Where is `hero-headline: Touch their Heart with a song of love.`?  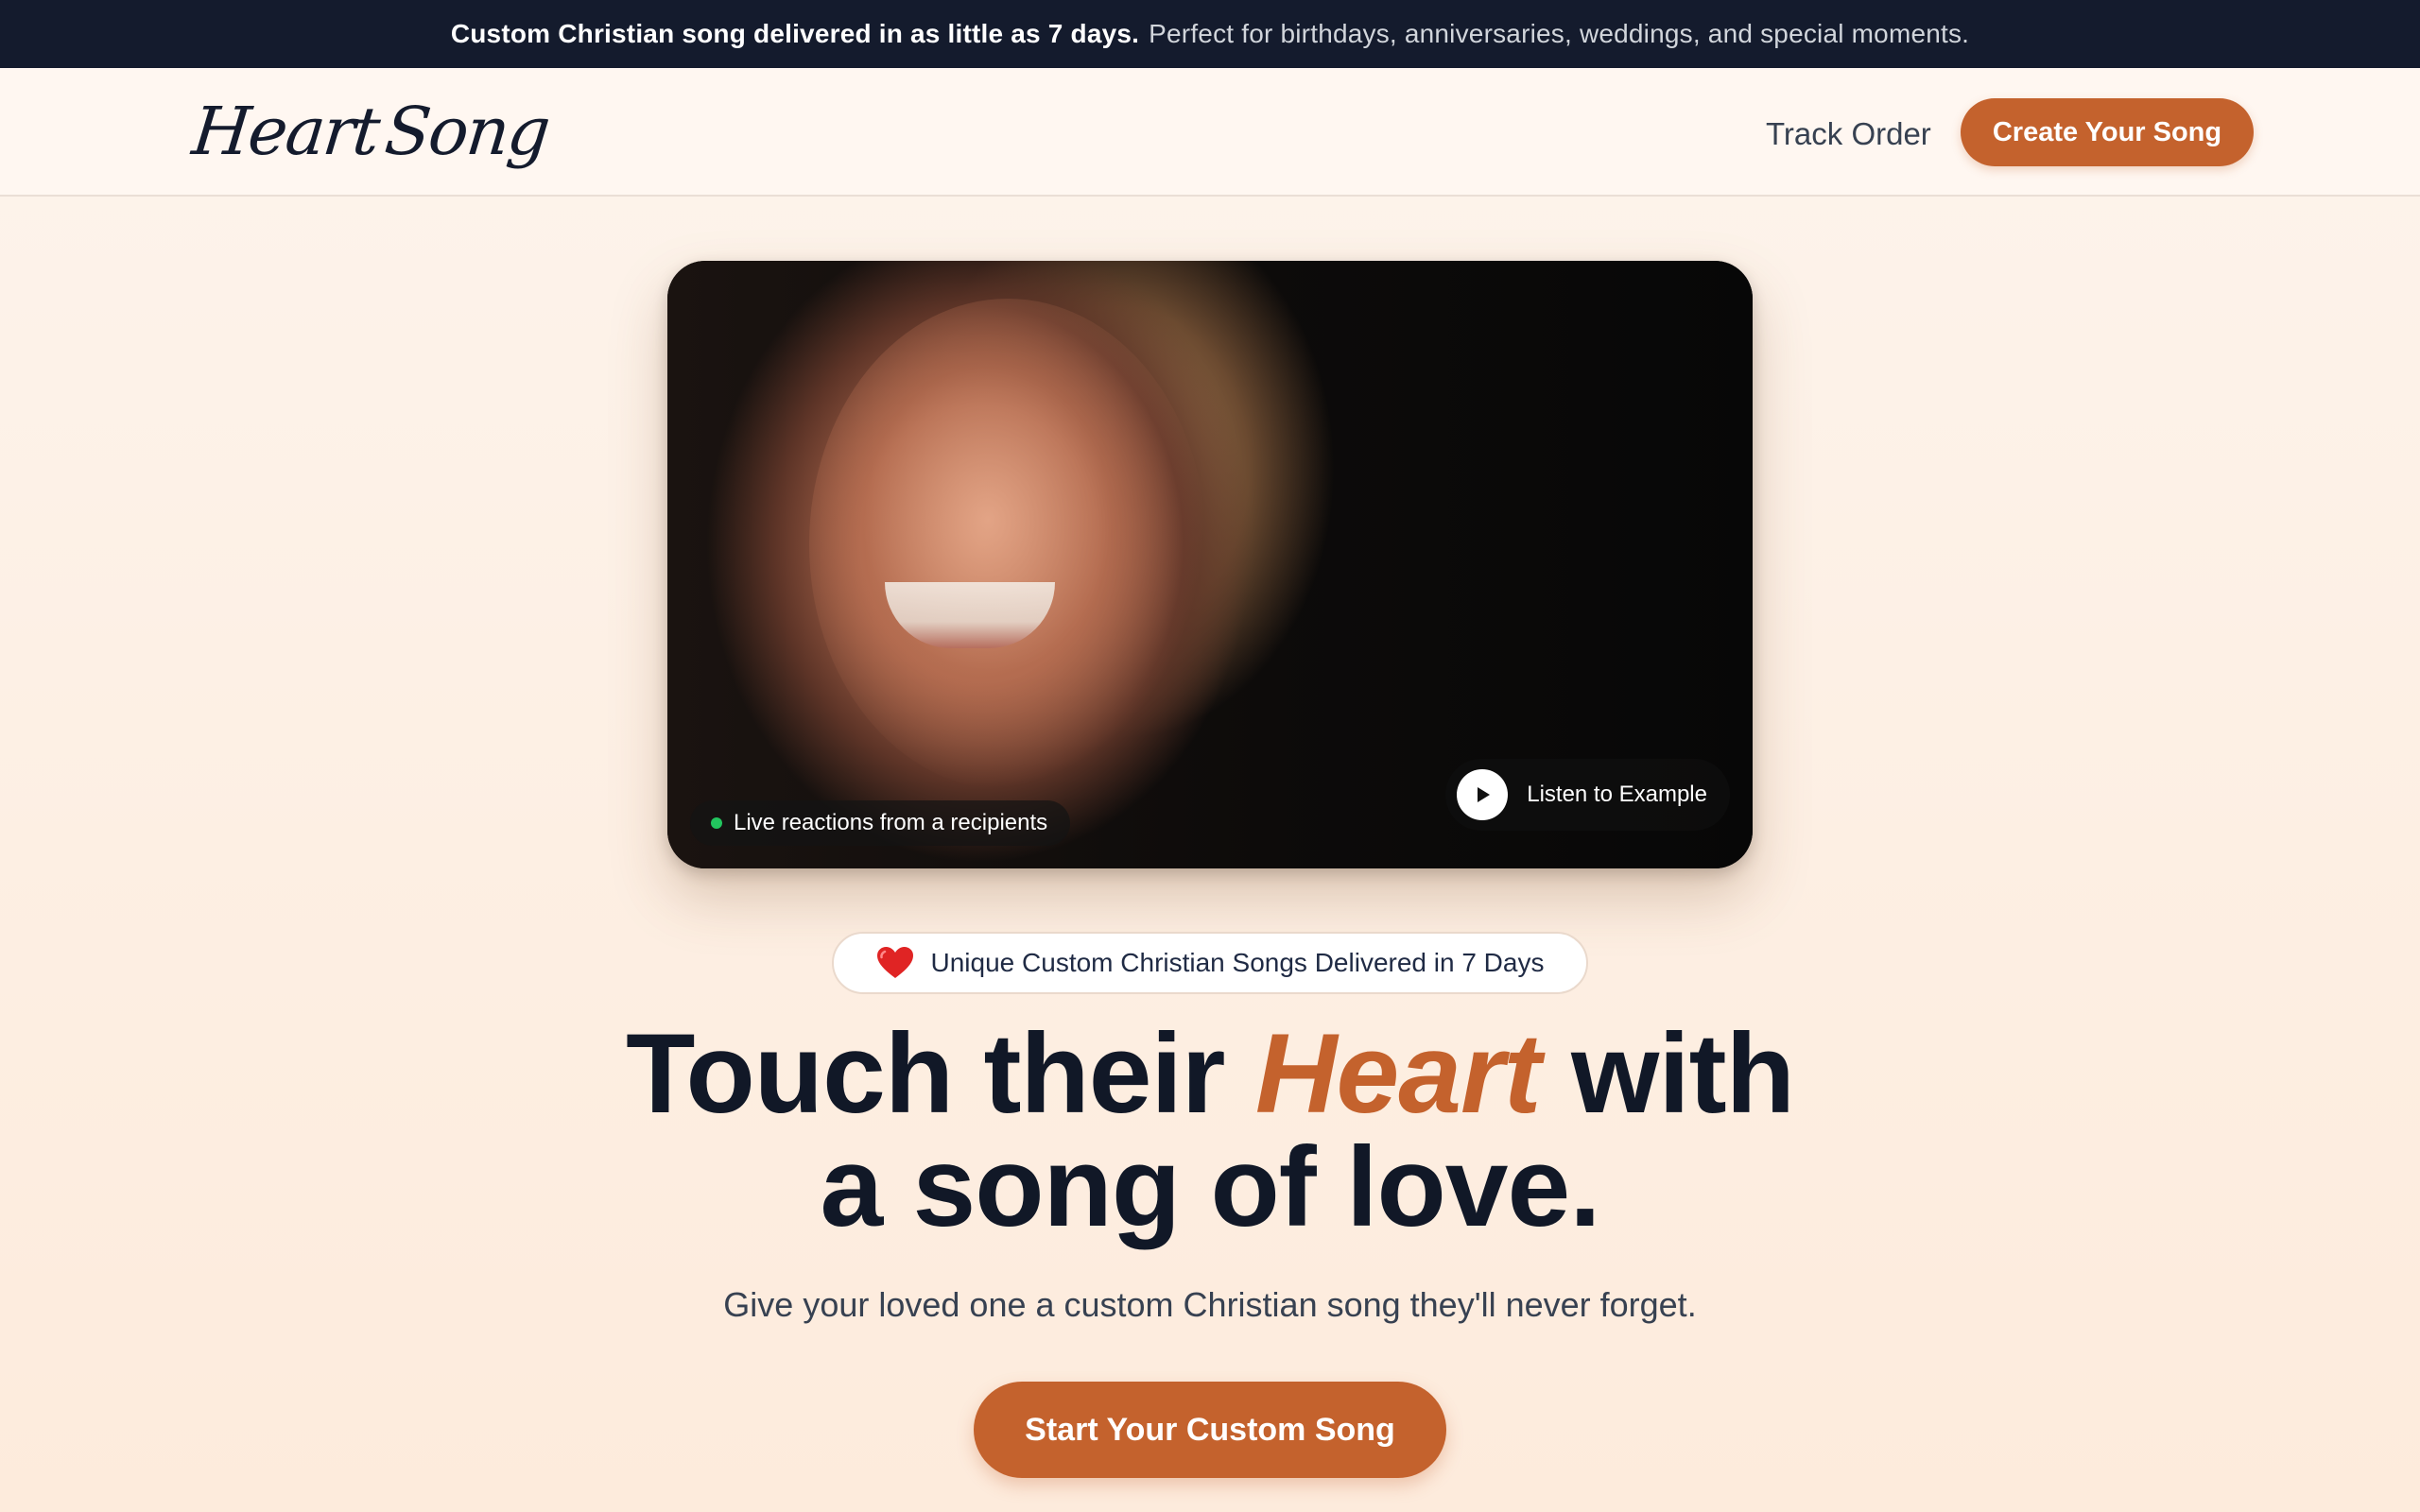
hero-headline: Touch their Heart with a song of love. is located at coordinates (1210, 1130).